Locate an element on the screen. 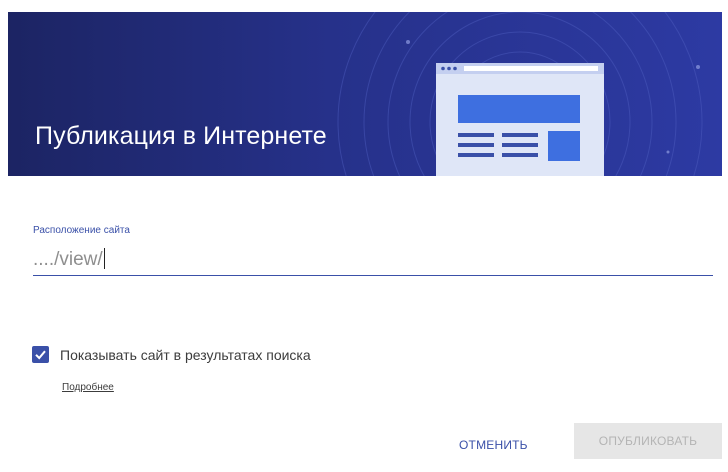 Image resolution: width=728 pixels, height=472 pixels. site-location-value: ..../view/ is located at coordinates (69, 259).